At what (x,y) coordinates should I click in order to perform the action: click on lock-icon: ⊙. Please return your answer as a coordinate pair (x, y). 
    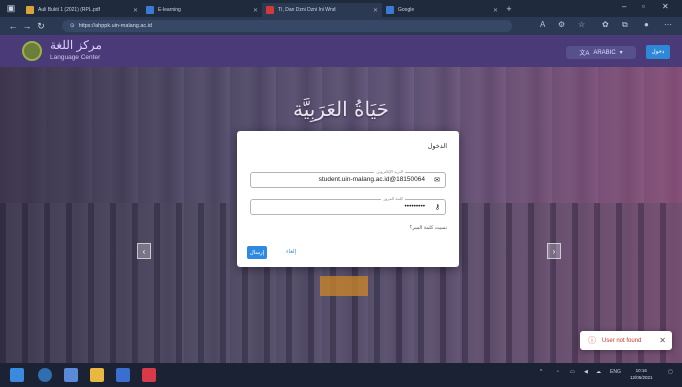
    Looking at the image, I should click on (72, 26).